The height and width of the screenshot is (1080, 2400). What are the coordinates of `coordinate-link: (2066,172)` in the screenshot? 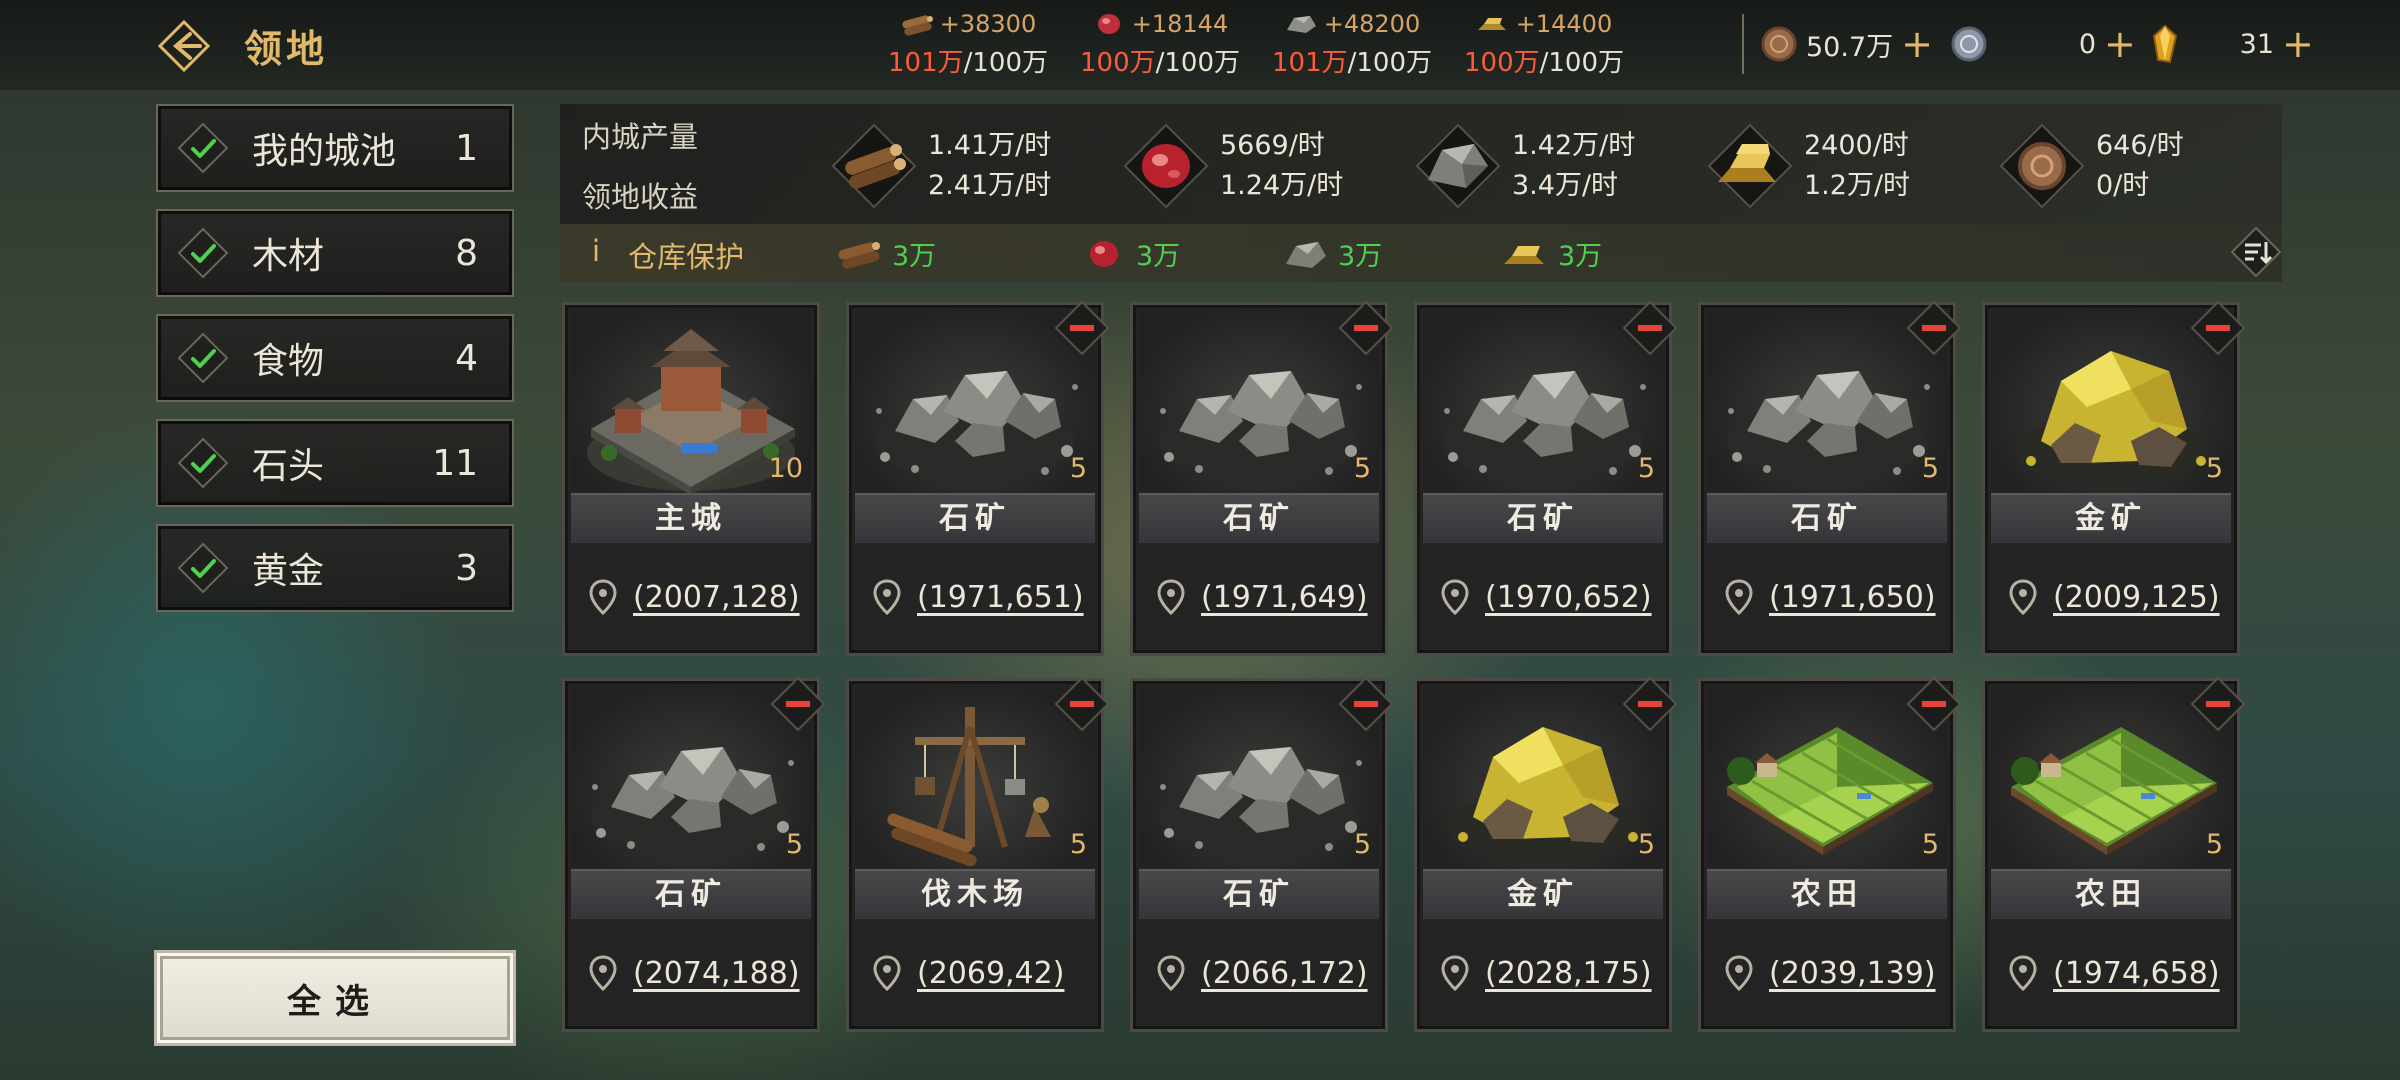 It's located at (1284, 973).